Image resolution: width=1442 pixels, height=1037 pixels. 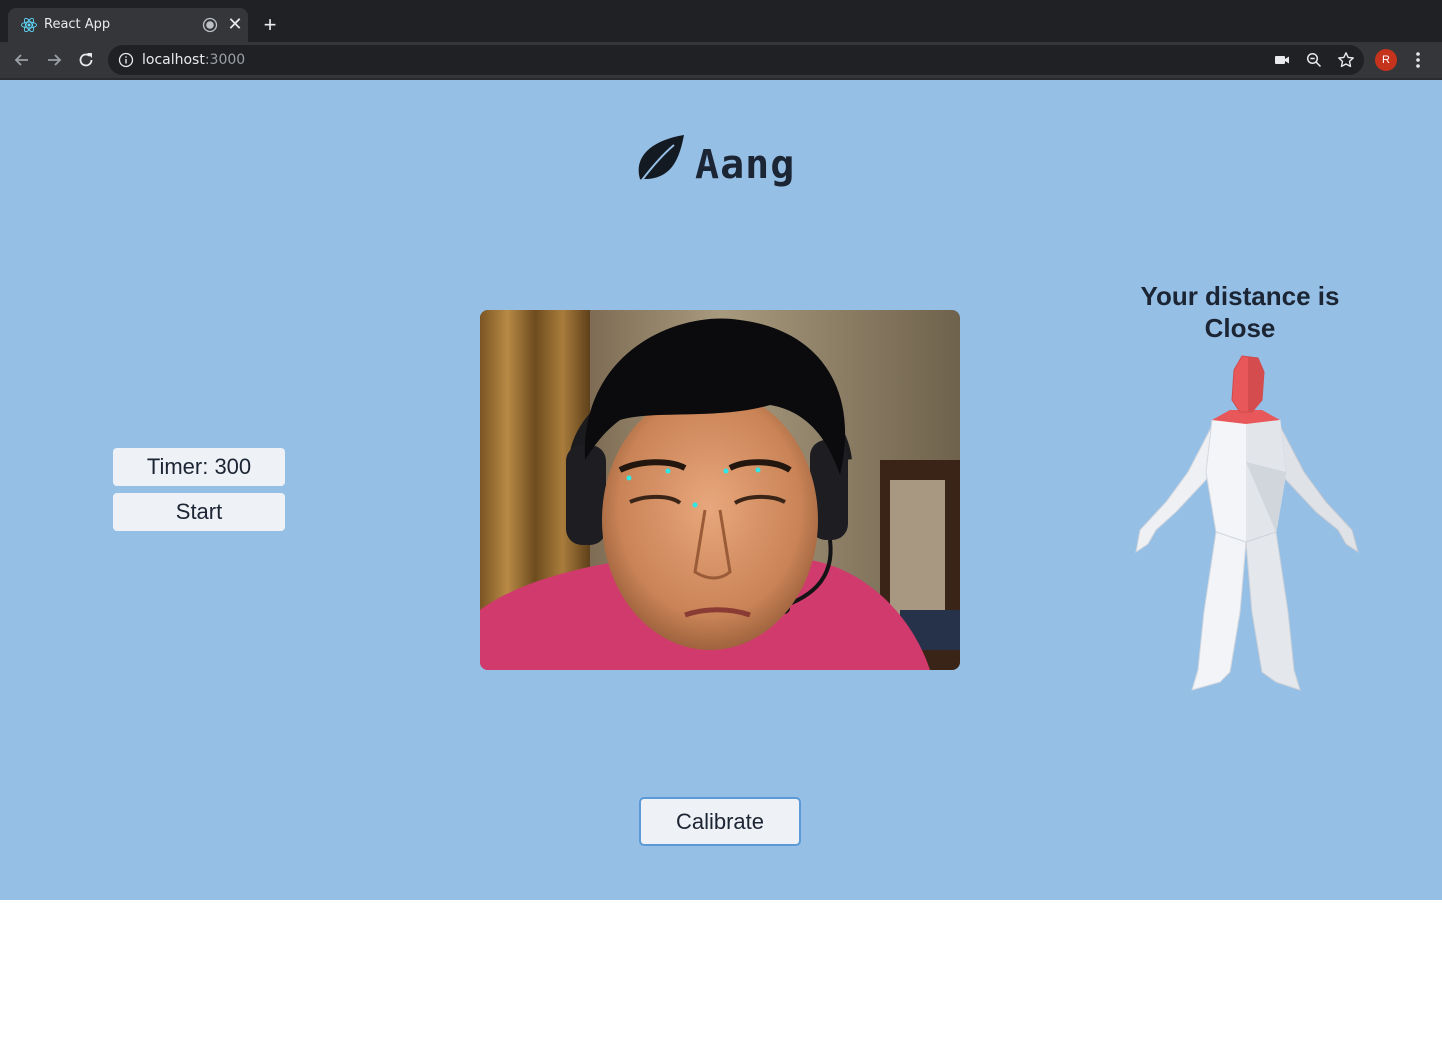 I want to click on camera-icon, so click(x=1282, y=60).